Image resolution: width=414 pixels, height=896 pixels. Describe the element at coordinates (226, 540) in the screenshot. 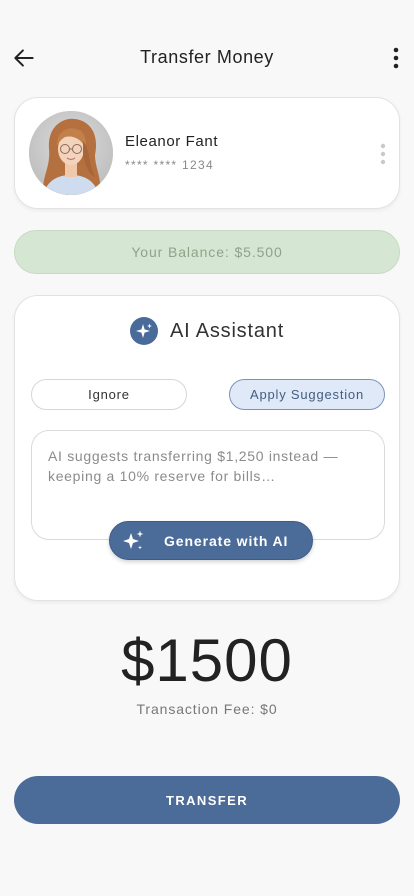

I see `generate-with-ai-label: Generate with AI` at that location.